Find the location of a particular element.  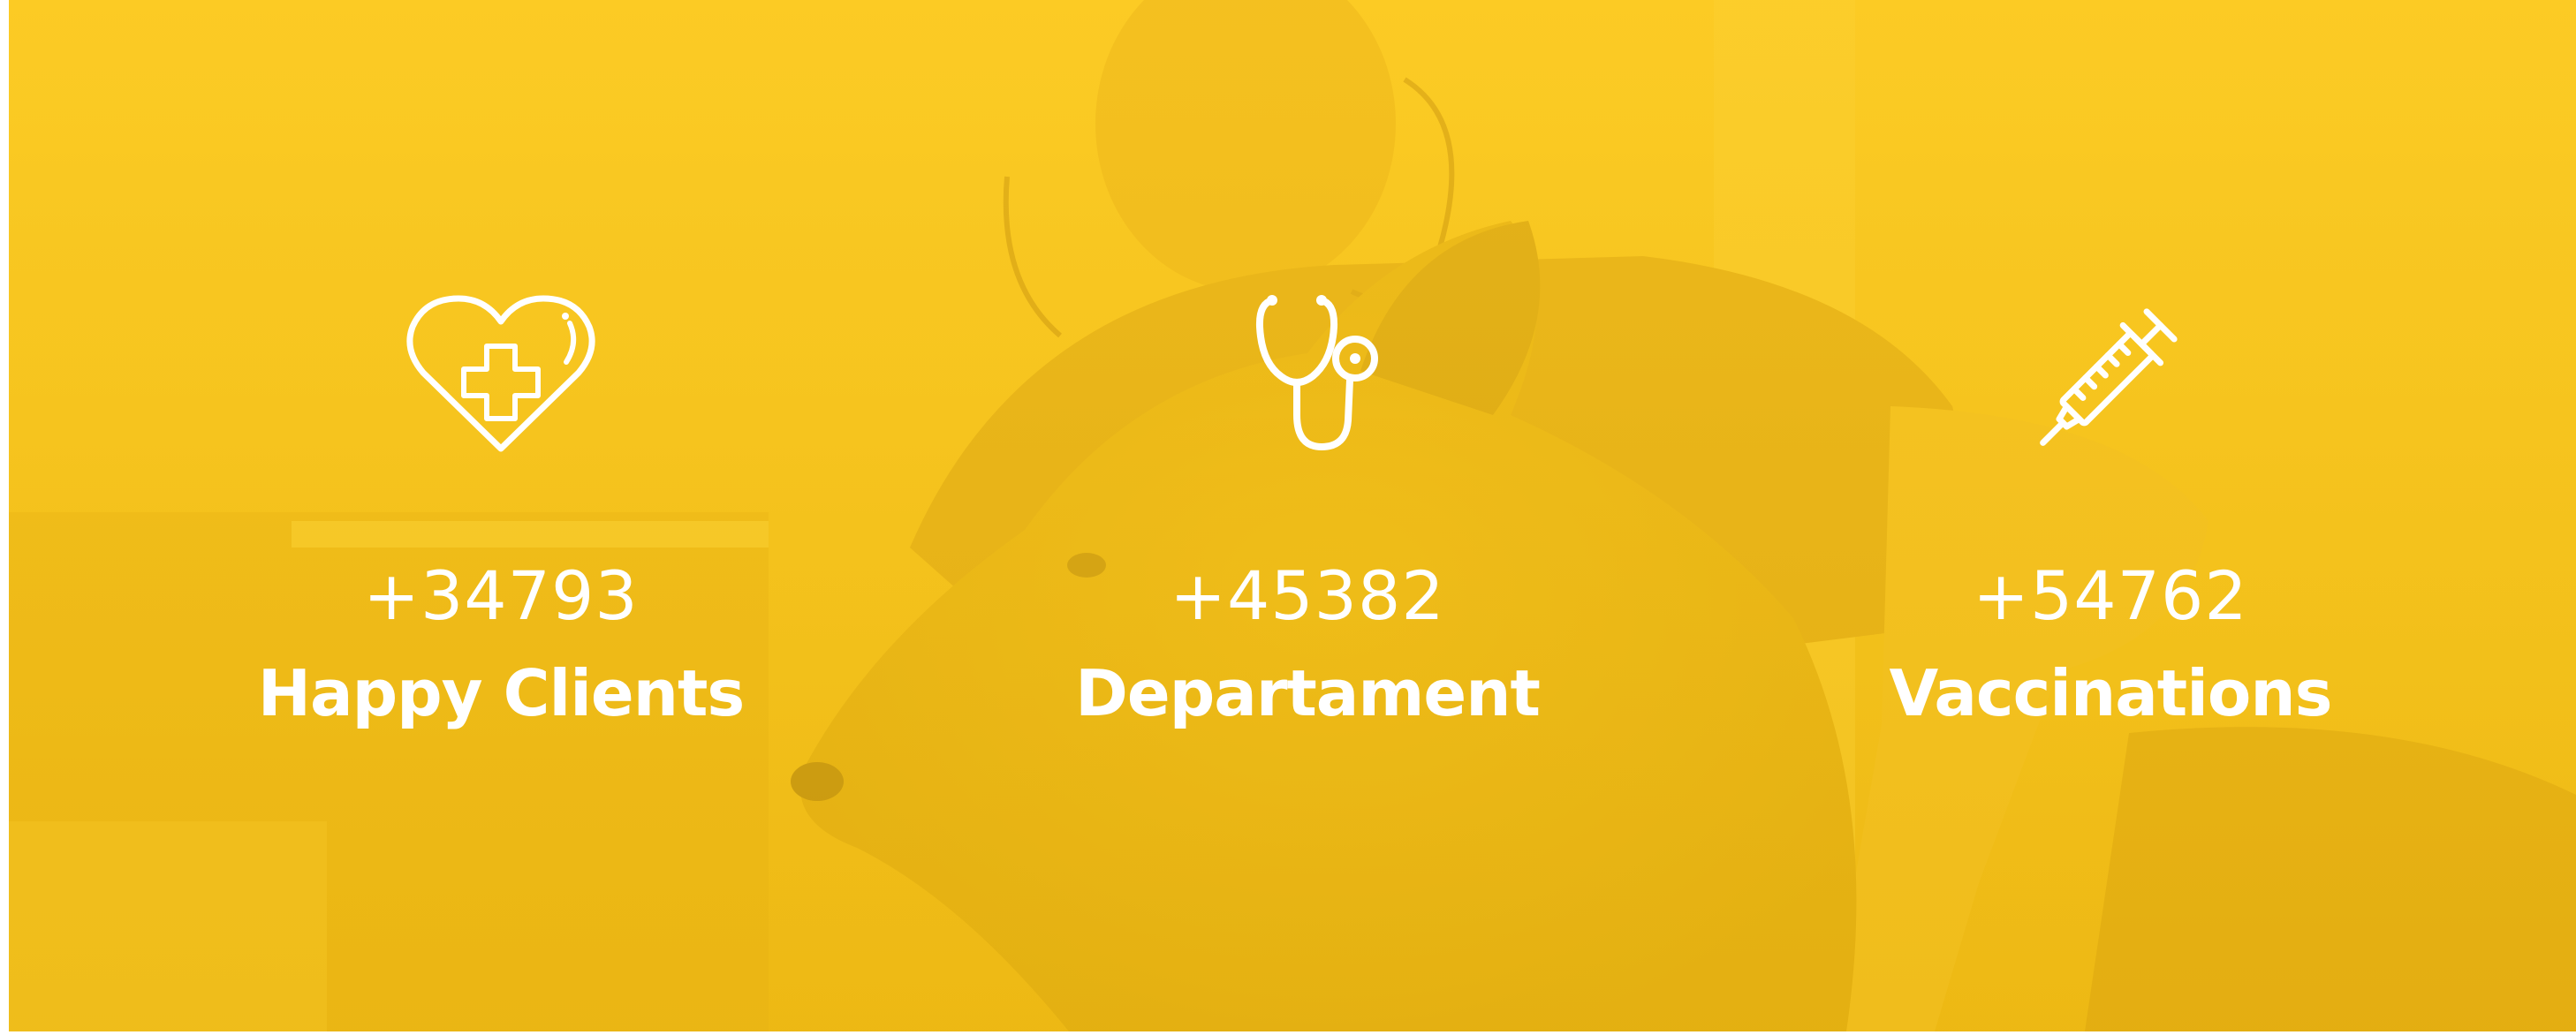

stat-label: Vaccinations is located at coordinates (2111, 693).